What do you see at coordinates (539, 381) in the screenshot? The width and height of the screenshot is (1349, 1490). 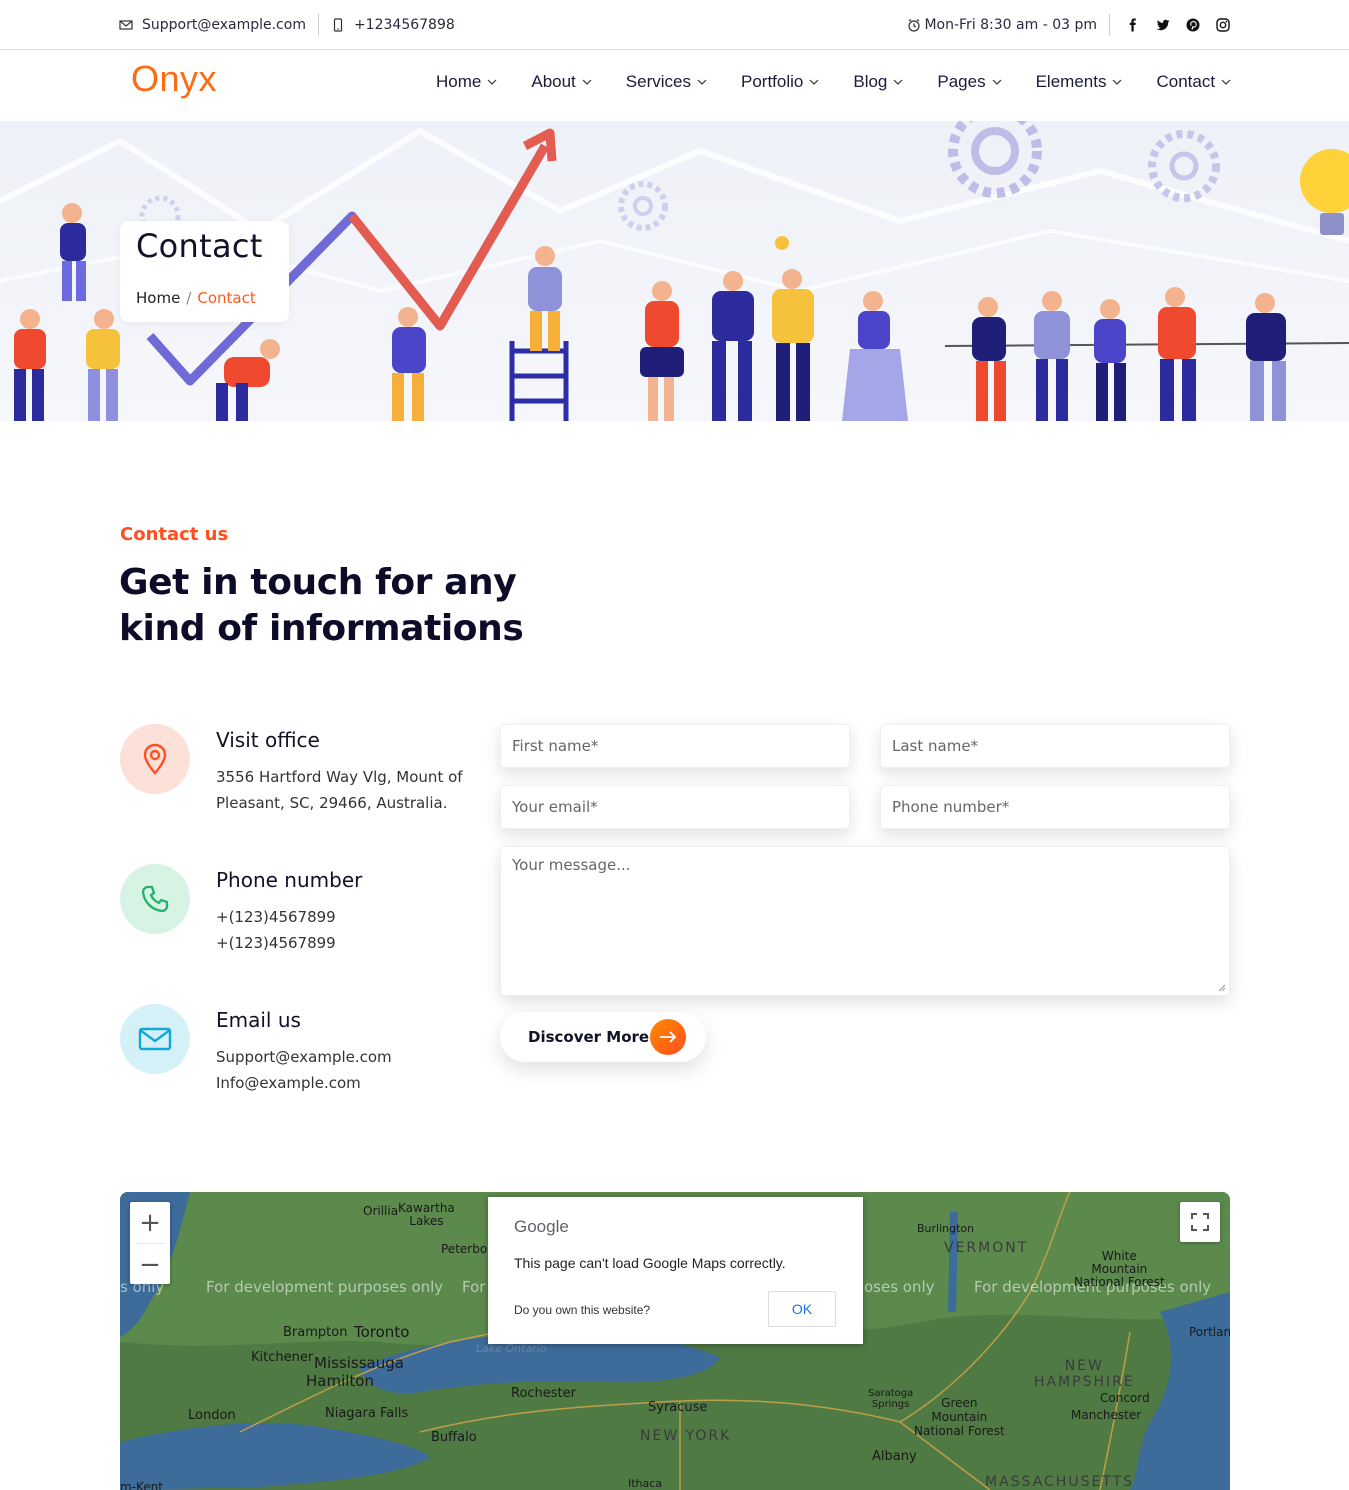 I see `ladder-icon` at bounding box center [539, 381].